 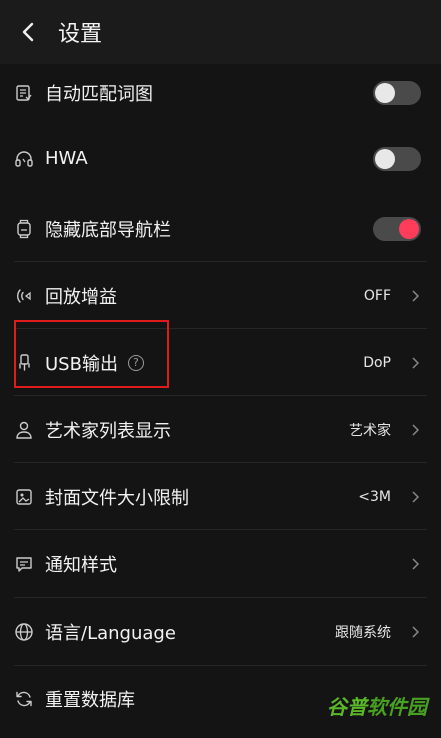 I want to click on setting-label: 隐藏底部导航栏, so click(x=108, y=230).